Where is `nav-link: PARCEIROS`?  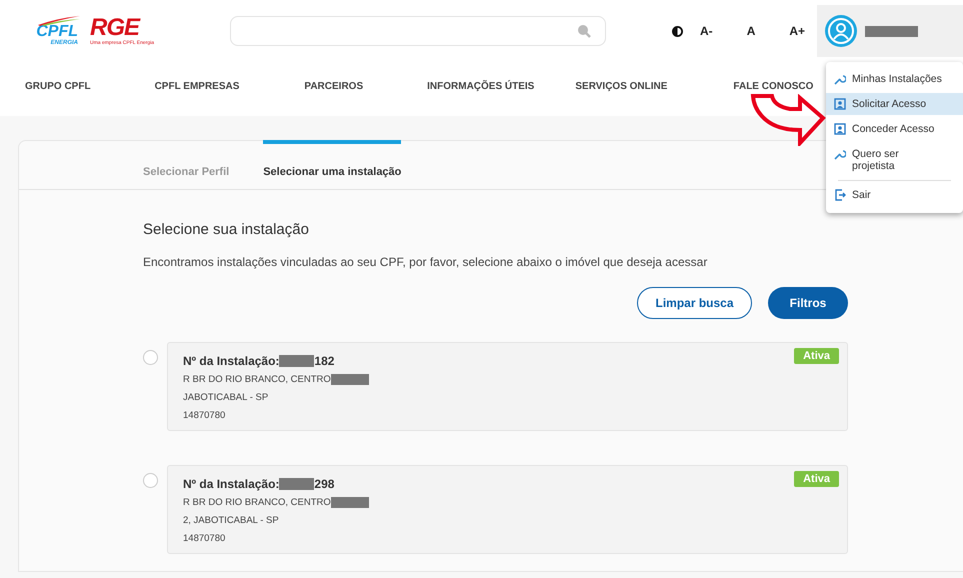
nav-link: PARCEIROS is located at coordinates (334, 86).